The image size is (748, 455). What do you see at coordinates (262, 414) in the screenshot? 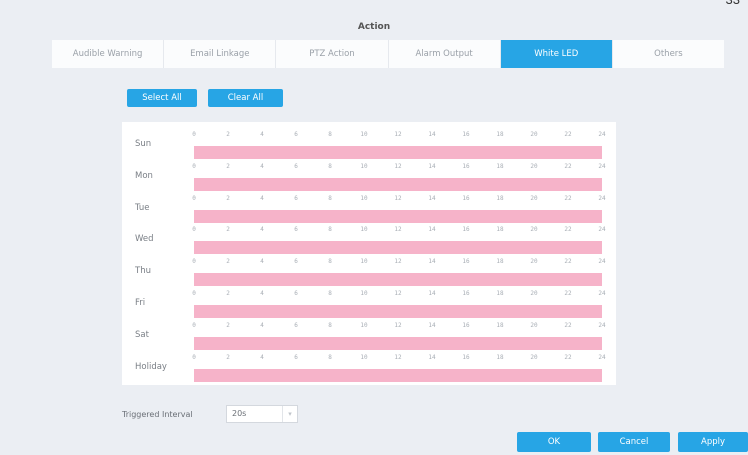
I see `triggered-interval-select: 20s ▾` at bounding box center [262, 414].